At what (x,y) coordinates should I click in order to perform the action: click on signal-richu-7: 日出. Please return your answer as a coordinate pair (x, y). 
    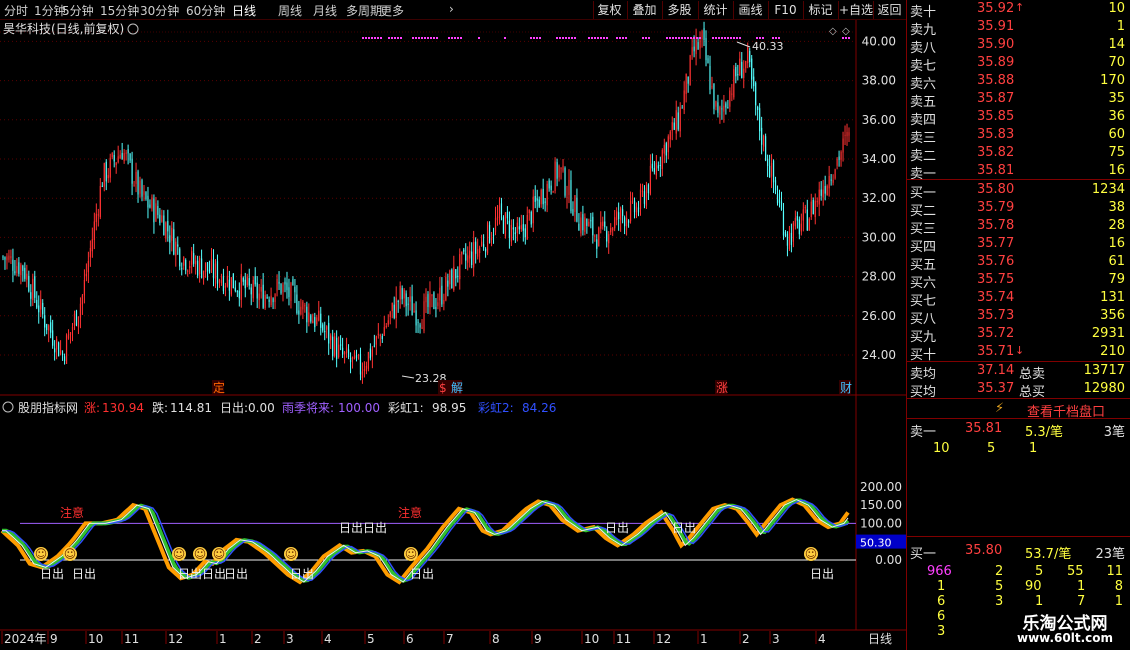
    Looking at the image, I should click on (822, 574).